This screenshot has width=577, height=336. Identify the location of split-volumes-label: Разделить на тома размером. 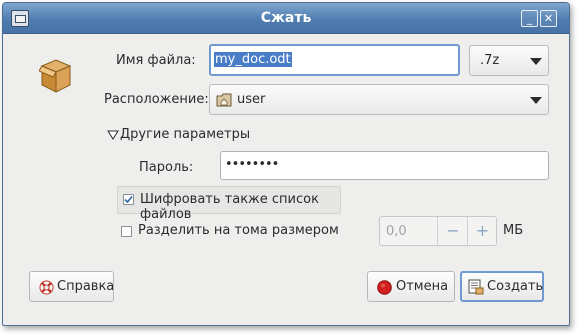
(238, 230).